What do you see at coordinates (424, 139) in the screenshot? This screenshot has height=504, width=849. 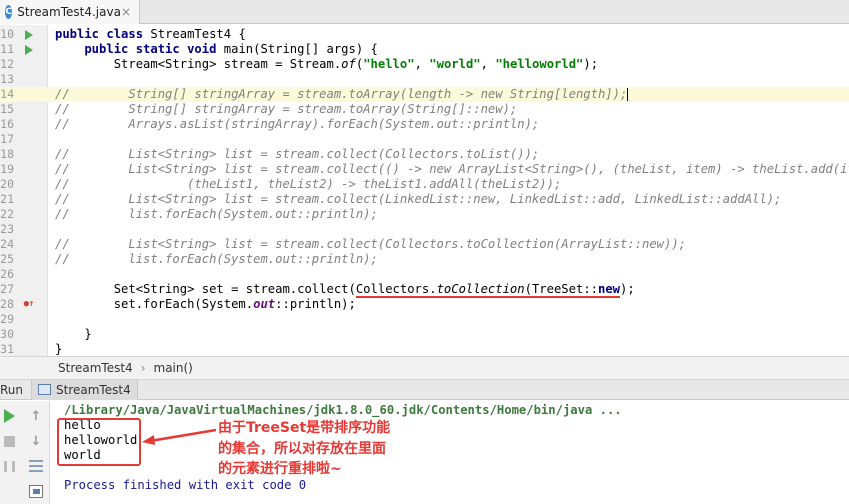 I see `code-line: 17` at bounding box center [424, 139].